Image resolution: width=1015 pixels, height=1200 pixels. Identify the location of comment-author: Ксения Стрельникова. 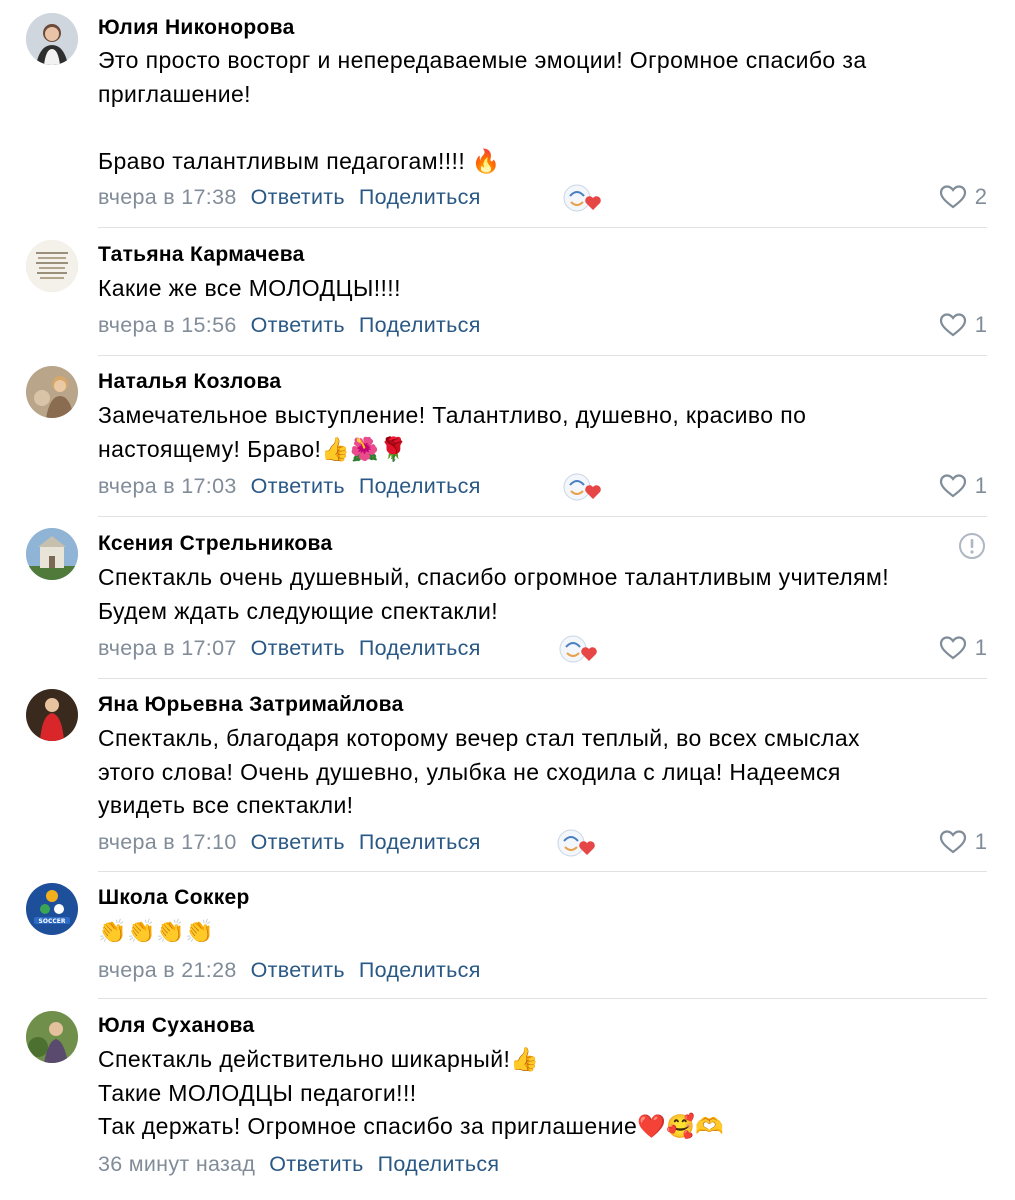
(215, 544).